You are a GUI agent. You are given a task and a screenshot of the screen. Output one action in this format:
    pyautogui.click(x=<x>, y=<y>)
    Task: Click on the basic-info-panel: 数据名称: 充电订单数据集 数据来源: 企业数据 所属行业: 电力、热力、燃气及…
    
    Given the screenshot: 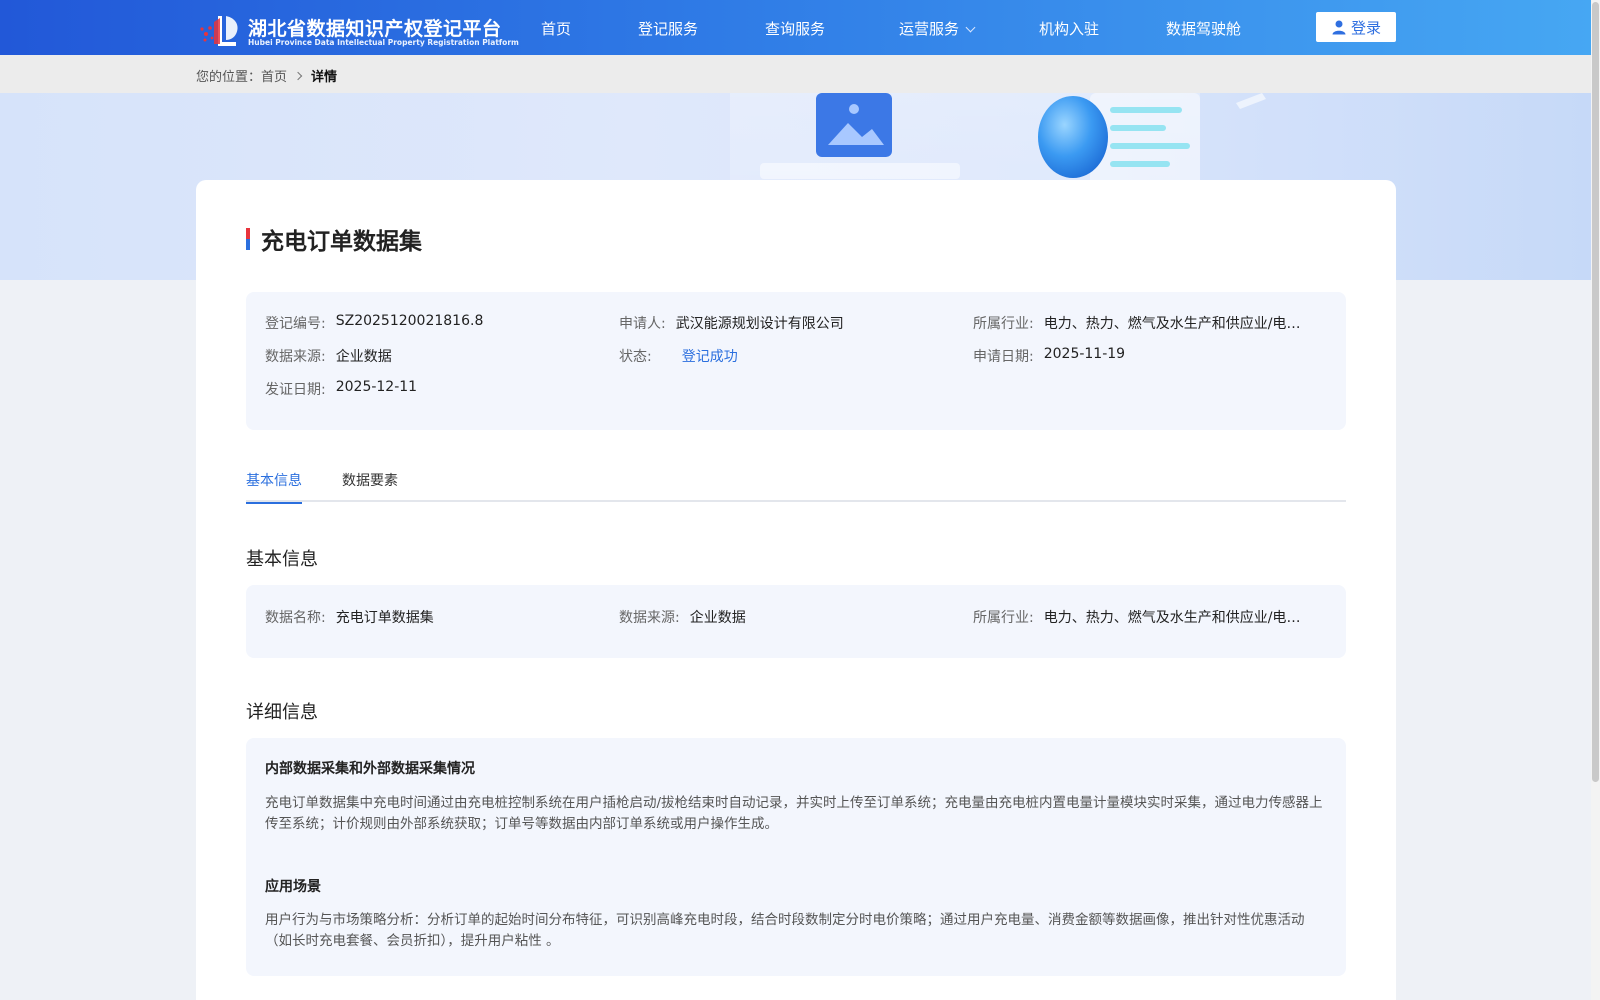 What is the action you would take?
    pyautogui.click(x=796, y=621)
    